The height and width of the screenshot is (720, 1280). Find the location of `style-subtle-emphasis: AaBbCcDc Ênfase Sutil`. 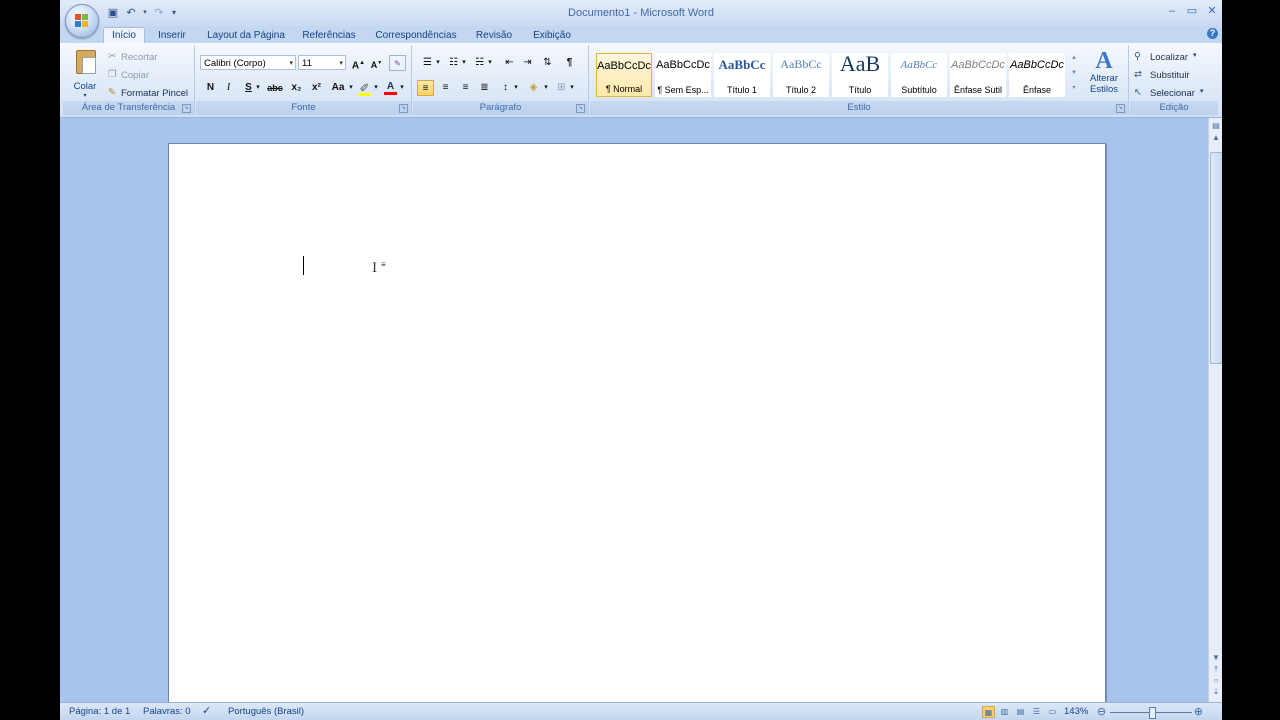

style-subtle-emphasis: AaBbCcDc Ênfase Sutil is located at coordinates (978, 75).